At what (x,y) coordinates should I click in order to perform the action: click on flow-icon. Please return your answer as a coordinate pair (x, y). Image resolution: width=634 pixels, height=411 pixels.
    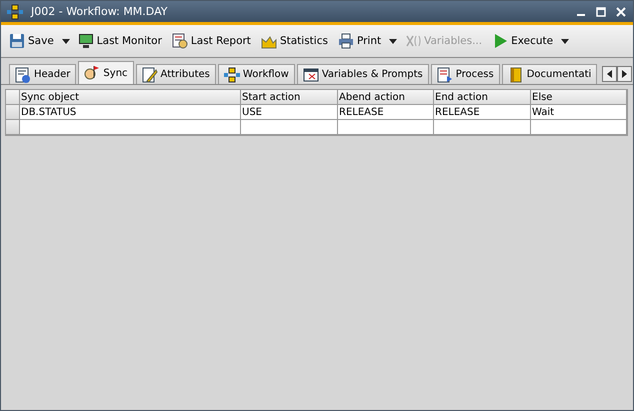
    Looking at the image, I should click on (232, 74).